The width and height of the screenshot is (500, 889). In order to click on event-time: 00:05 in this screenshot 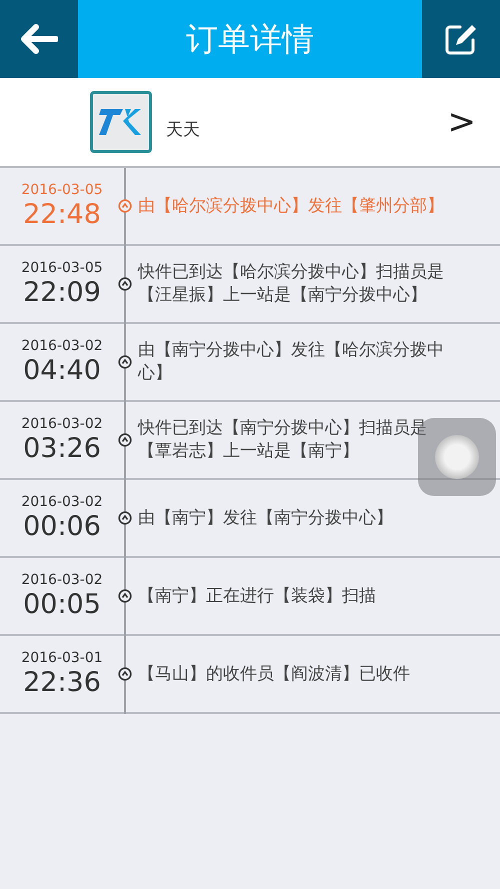, I will do `click(62, 604)`.